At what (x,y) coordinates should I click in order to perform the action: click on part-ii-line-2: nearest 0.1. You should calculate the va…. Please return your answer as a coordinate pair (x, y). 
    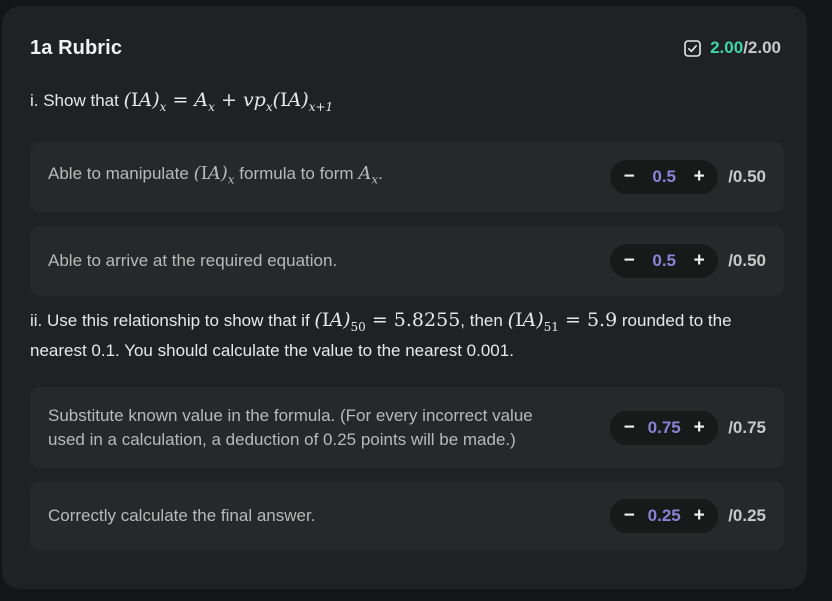
    Looking at the image, I should click on (272, 350).